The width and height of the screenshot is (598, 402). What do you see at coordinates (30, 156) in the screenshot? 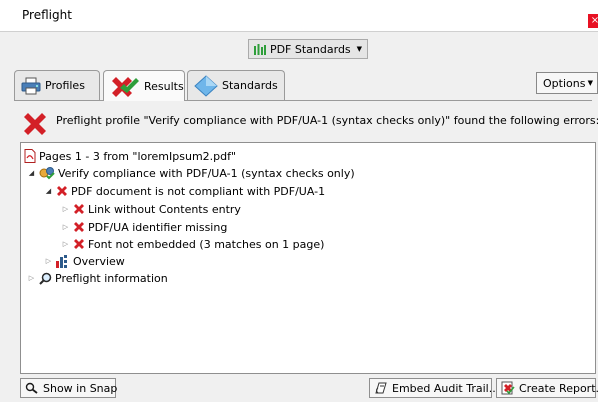
I see `pdf-file-icon` at bounding box center [30, 156].